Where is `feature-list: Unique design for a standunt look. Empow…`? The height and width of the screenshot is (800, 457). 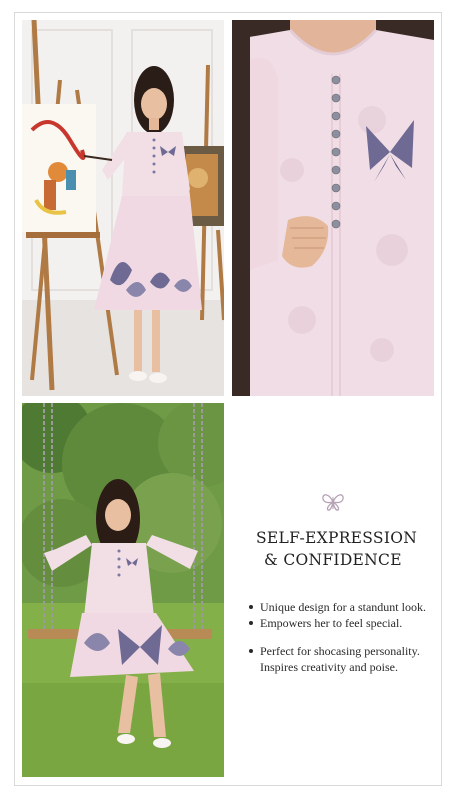
feature-list: Unique design for a standunt look. Empow… is located at coordinates (341, 637).